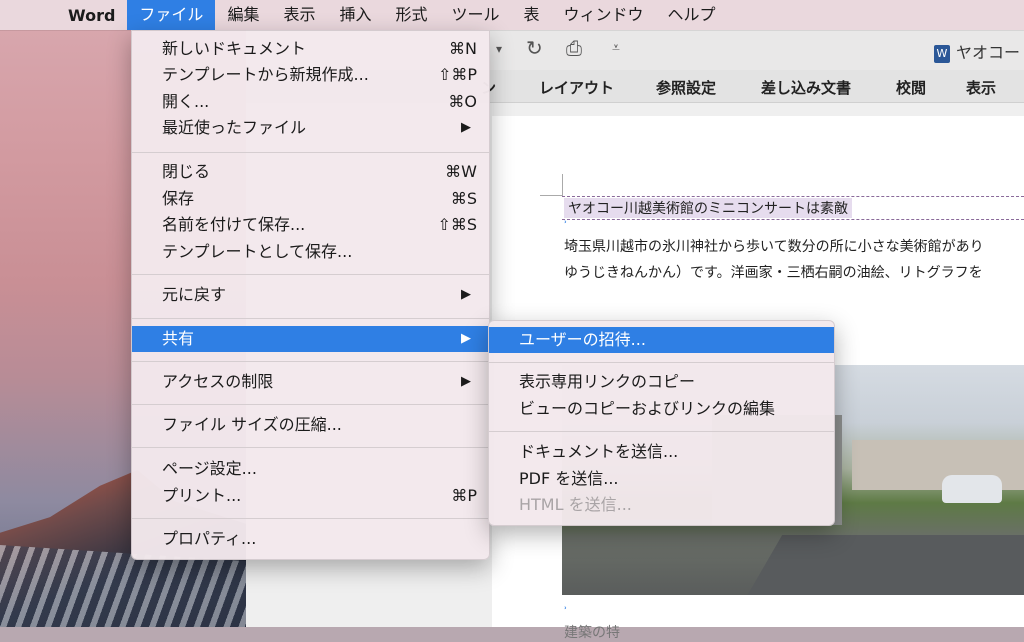  What do you see at coordinates (310, 172) in the screenshot?
I see `menu-item-close: 閉じる ⌘W` at bounding box center [310, 172].